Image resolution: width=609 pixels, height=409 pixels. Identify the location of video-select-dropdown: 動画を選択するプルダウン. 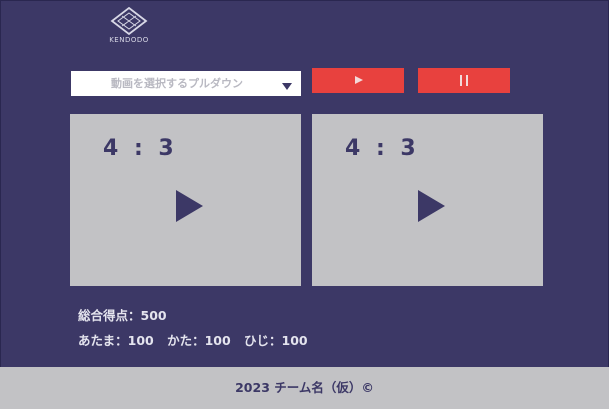
(186, 83).